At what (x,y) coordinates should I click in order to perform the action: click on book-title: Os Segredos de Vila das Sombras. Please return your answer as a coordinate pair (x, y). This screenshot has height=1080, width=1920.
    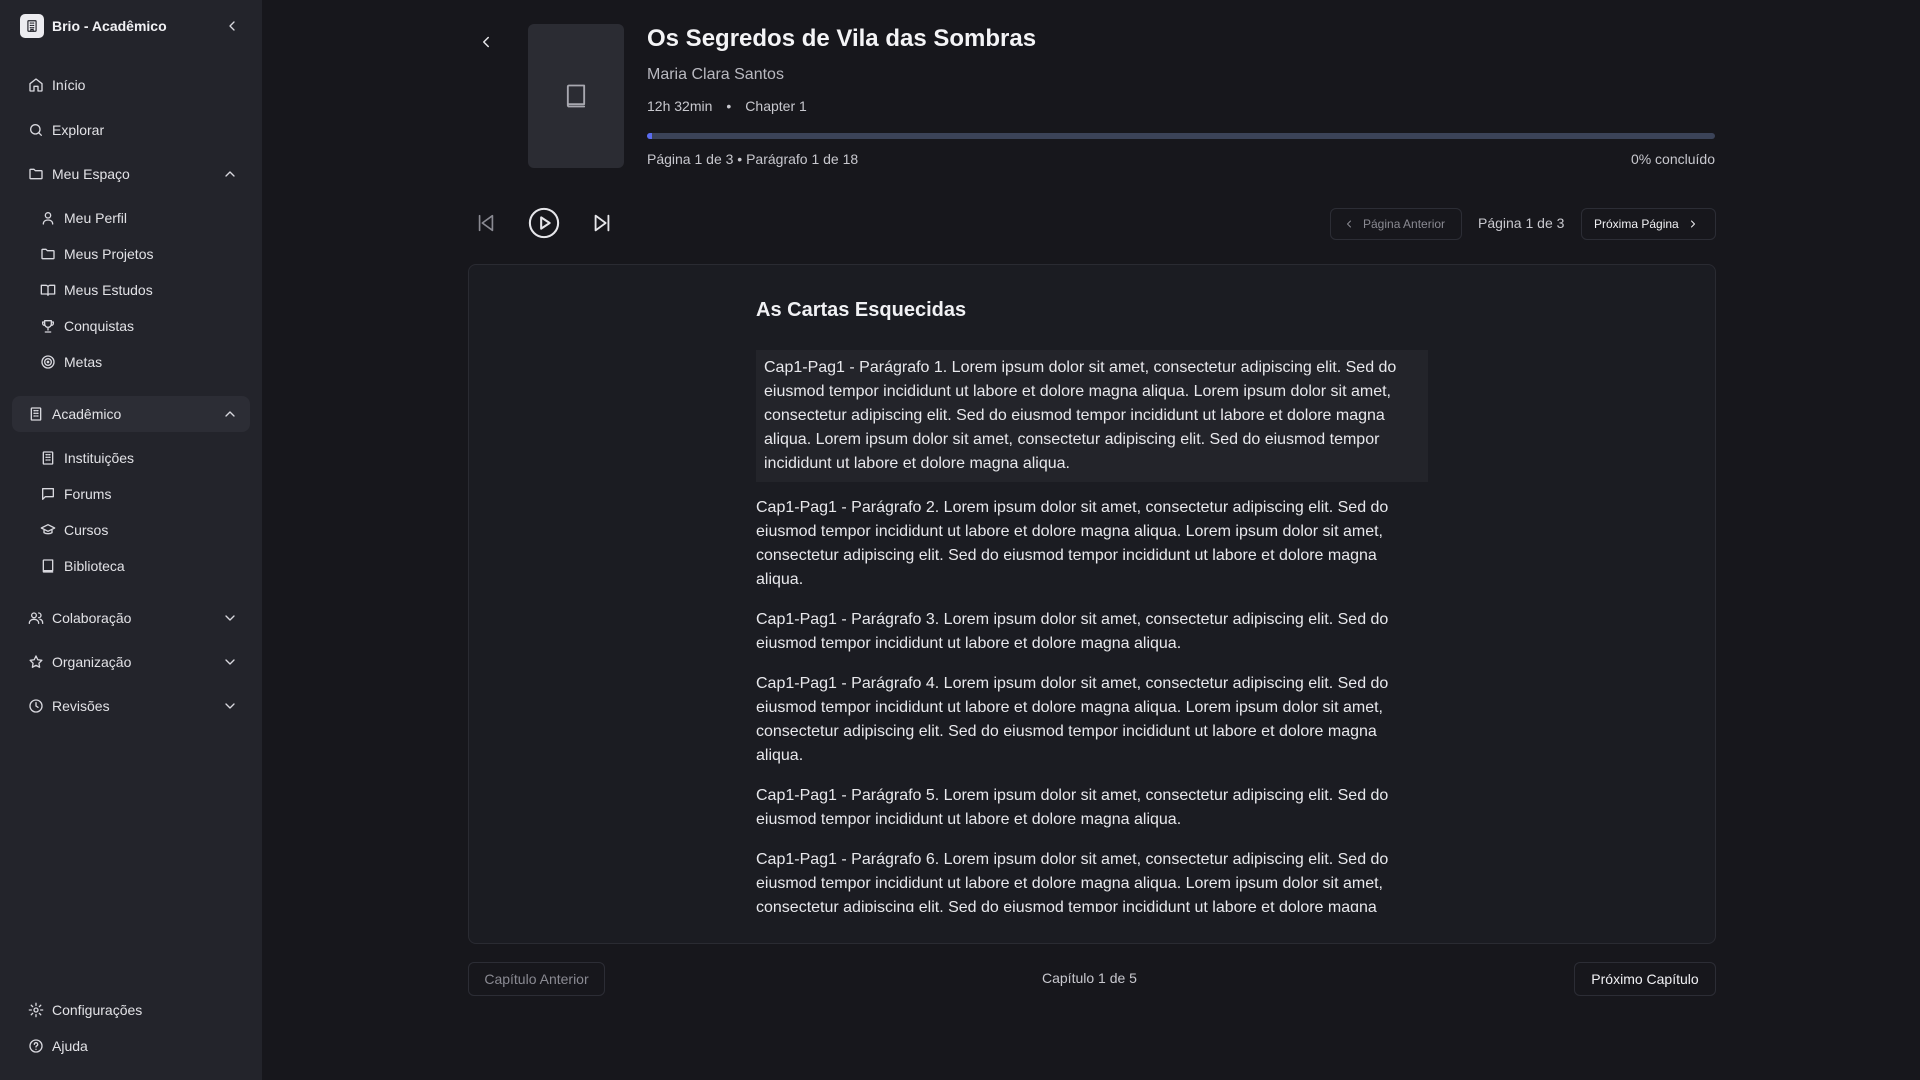
    Looking at the image, I should click on (842, 38).